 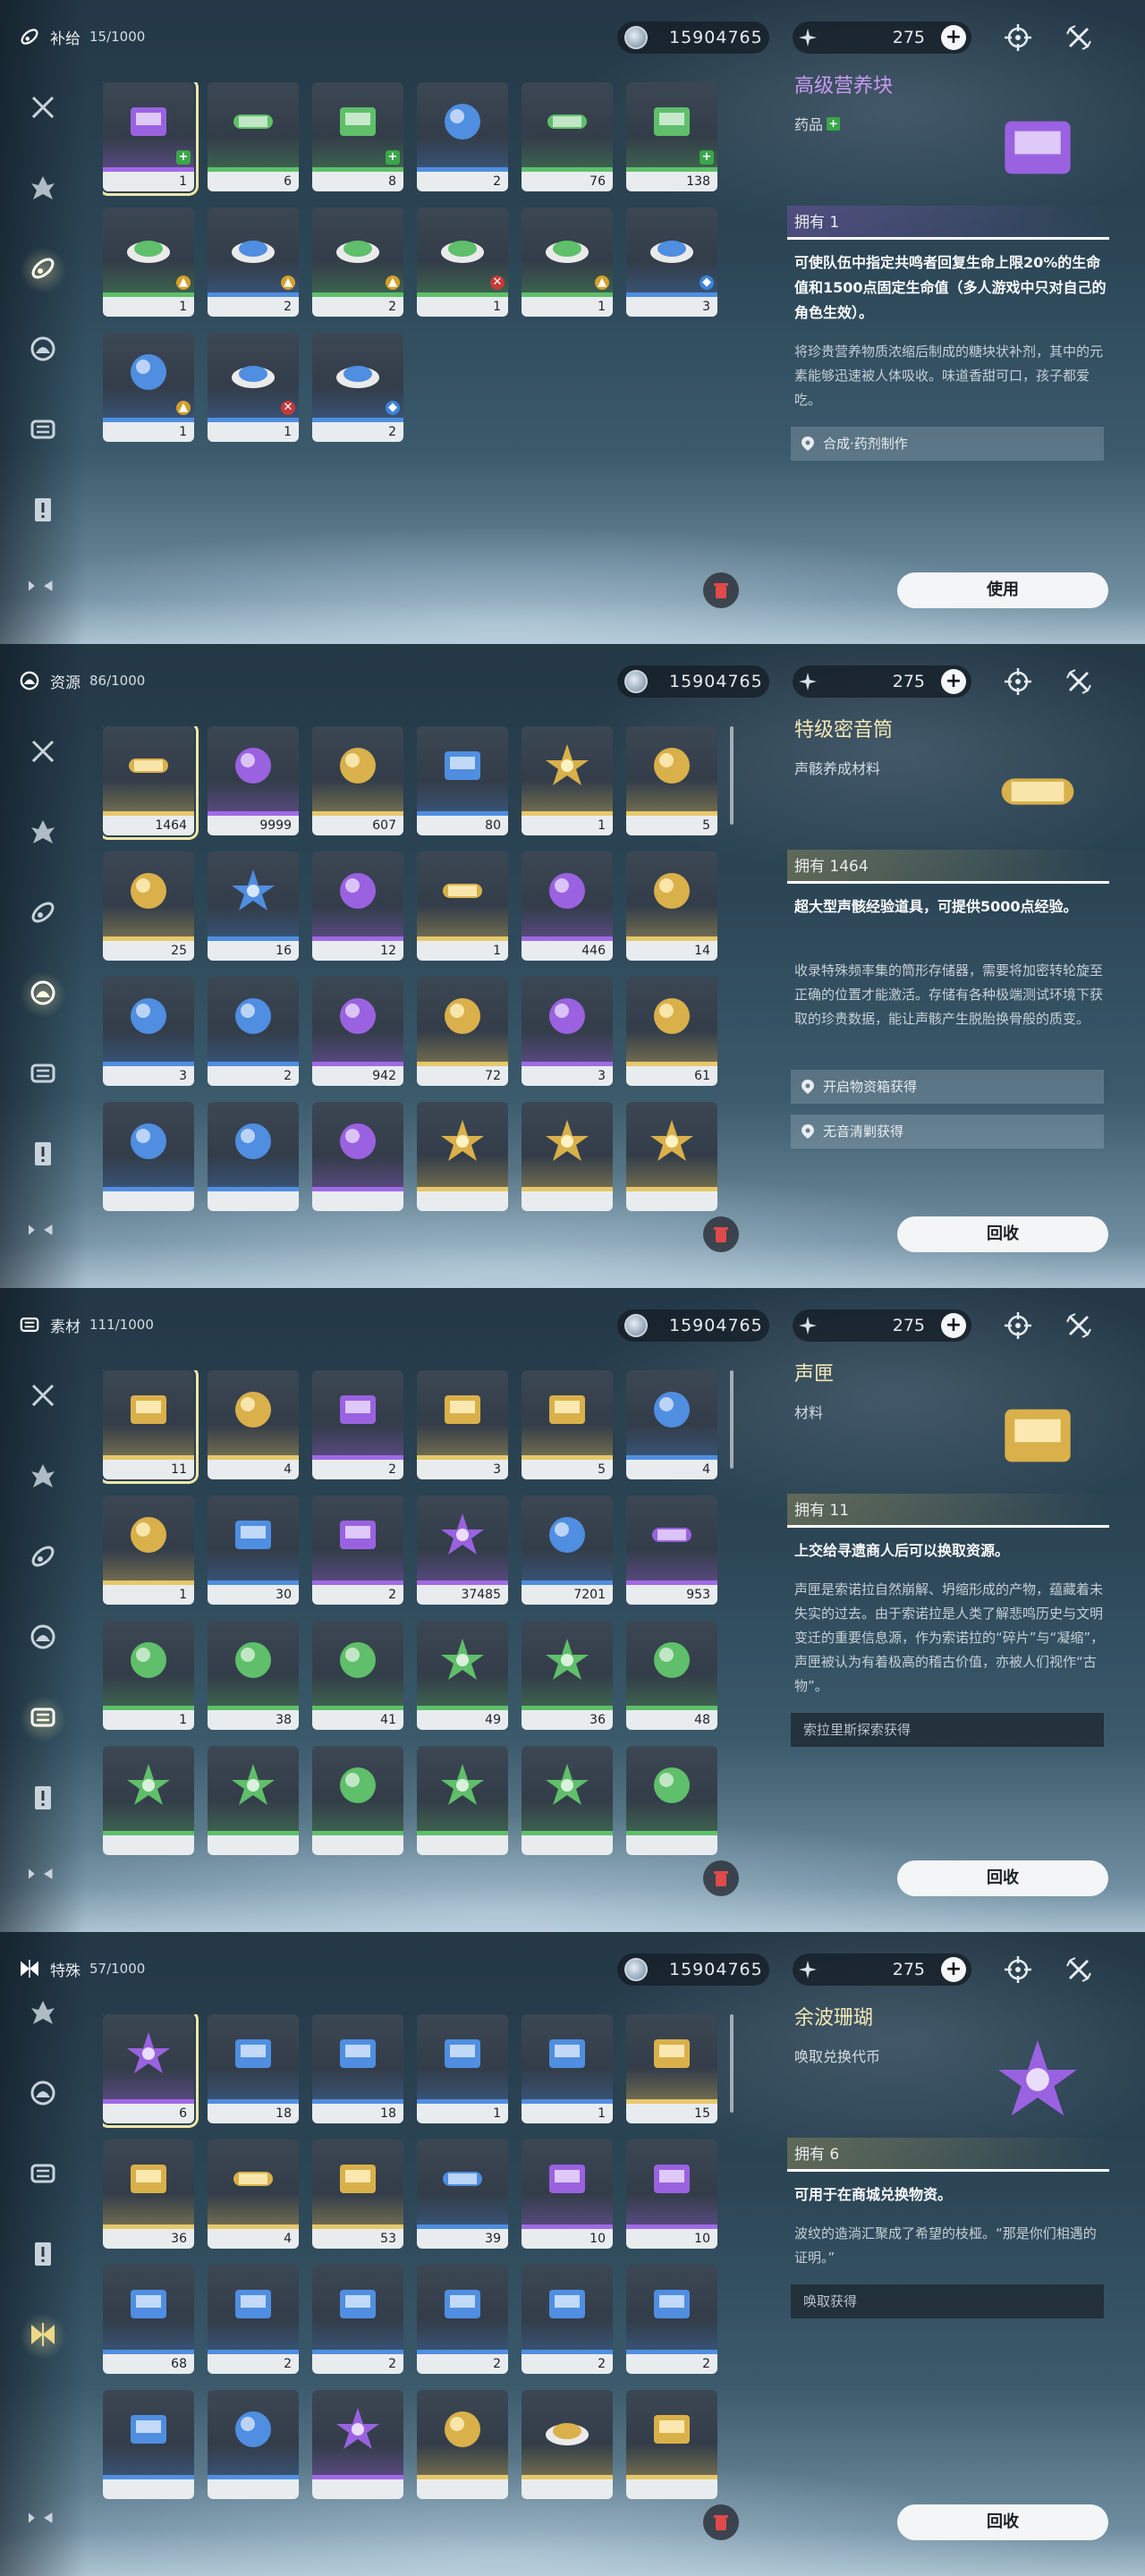 What do you see at coordinates (253, 906) in the screenshot?
I see `inventory-slot: 16` at bounding box center [253, 906].